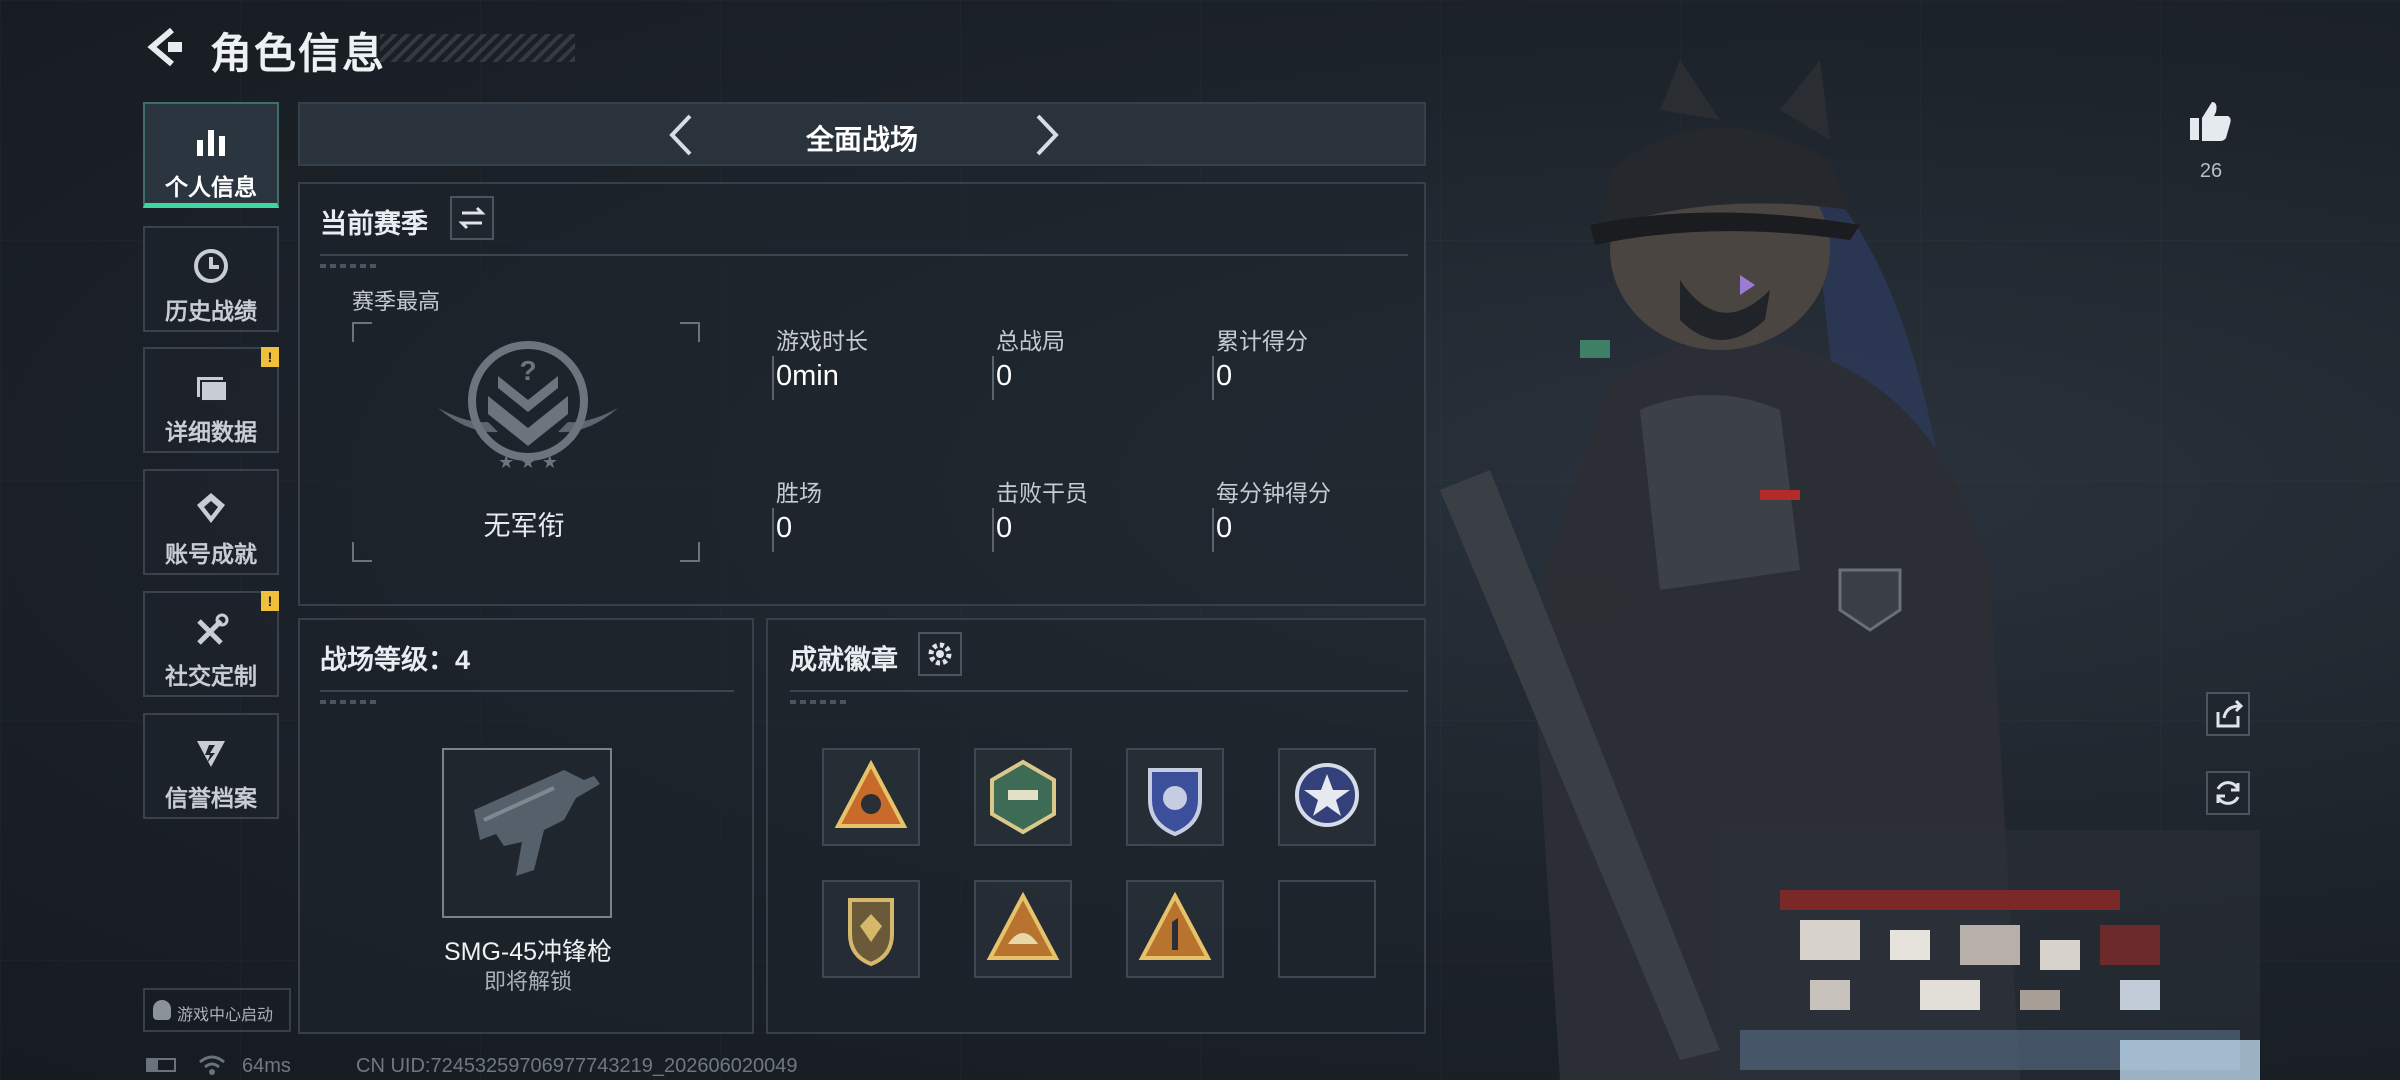 The width and height of the screenshot is (2400, 1080). Describe the element at coordinates (162, 1010) in the screenshot. I see `penguin-icon` at that location.